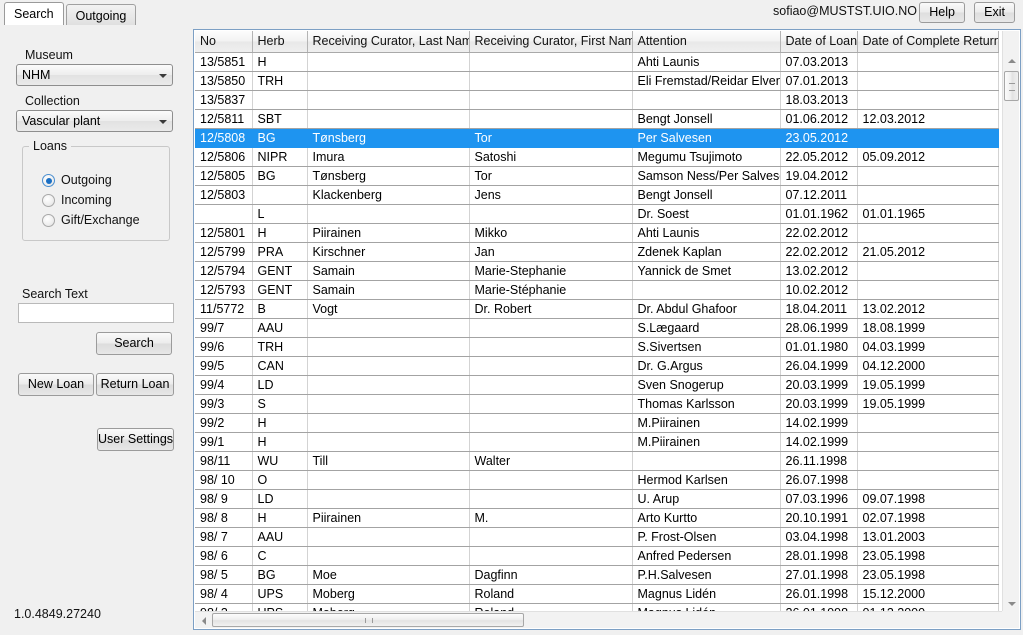 The height and width of the screenshot is (635, 1023). What do you see at coordinates (706, 252) in the screenshot?
I see `cell-attention: Zdenek Kaplan` at bounding box center [706, 252].